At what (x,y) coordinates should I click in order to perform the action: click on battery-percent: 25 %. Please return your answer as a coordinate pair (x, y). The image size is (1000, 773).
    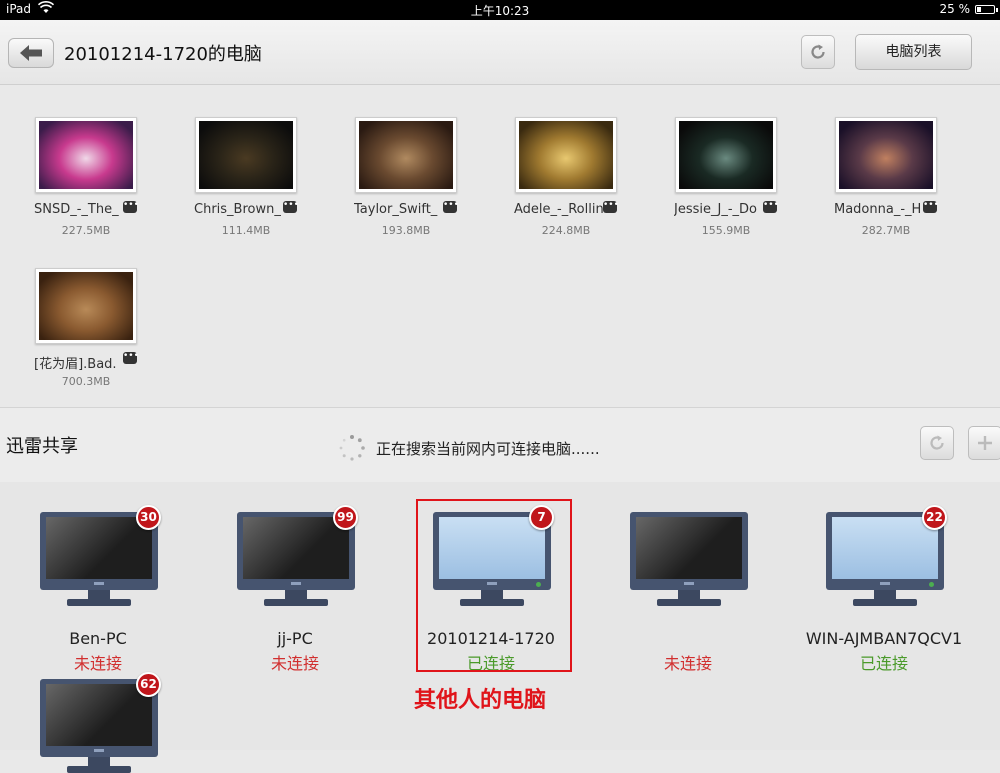
    Looking at the image, I should click on (955, 9).